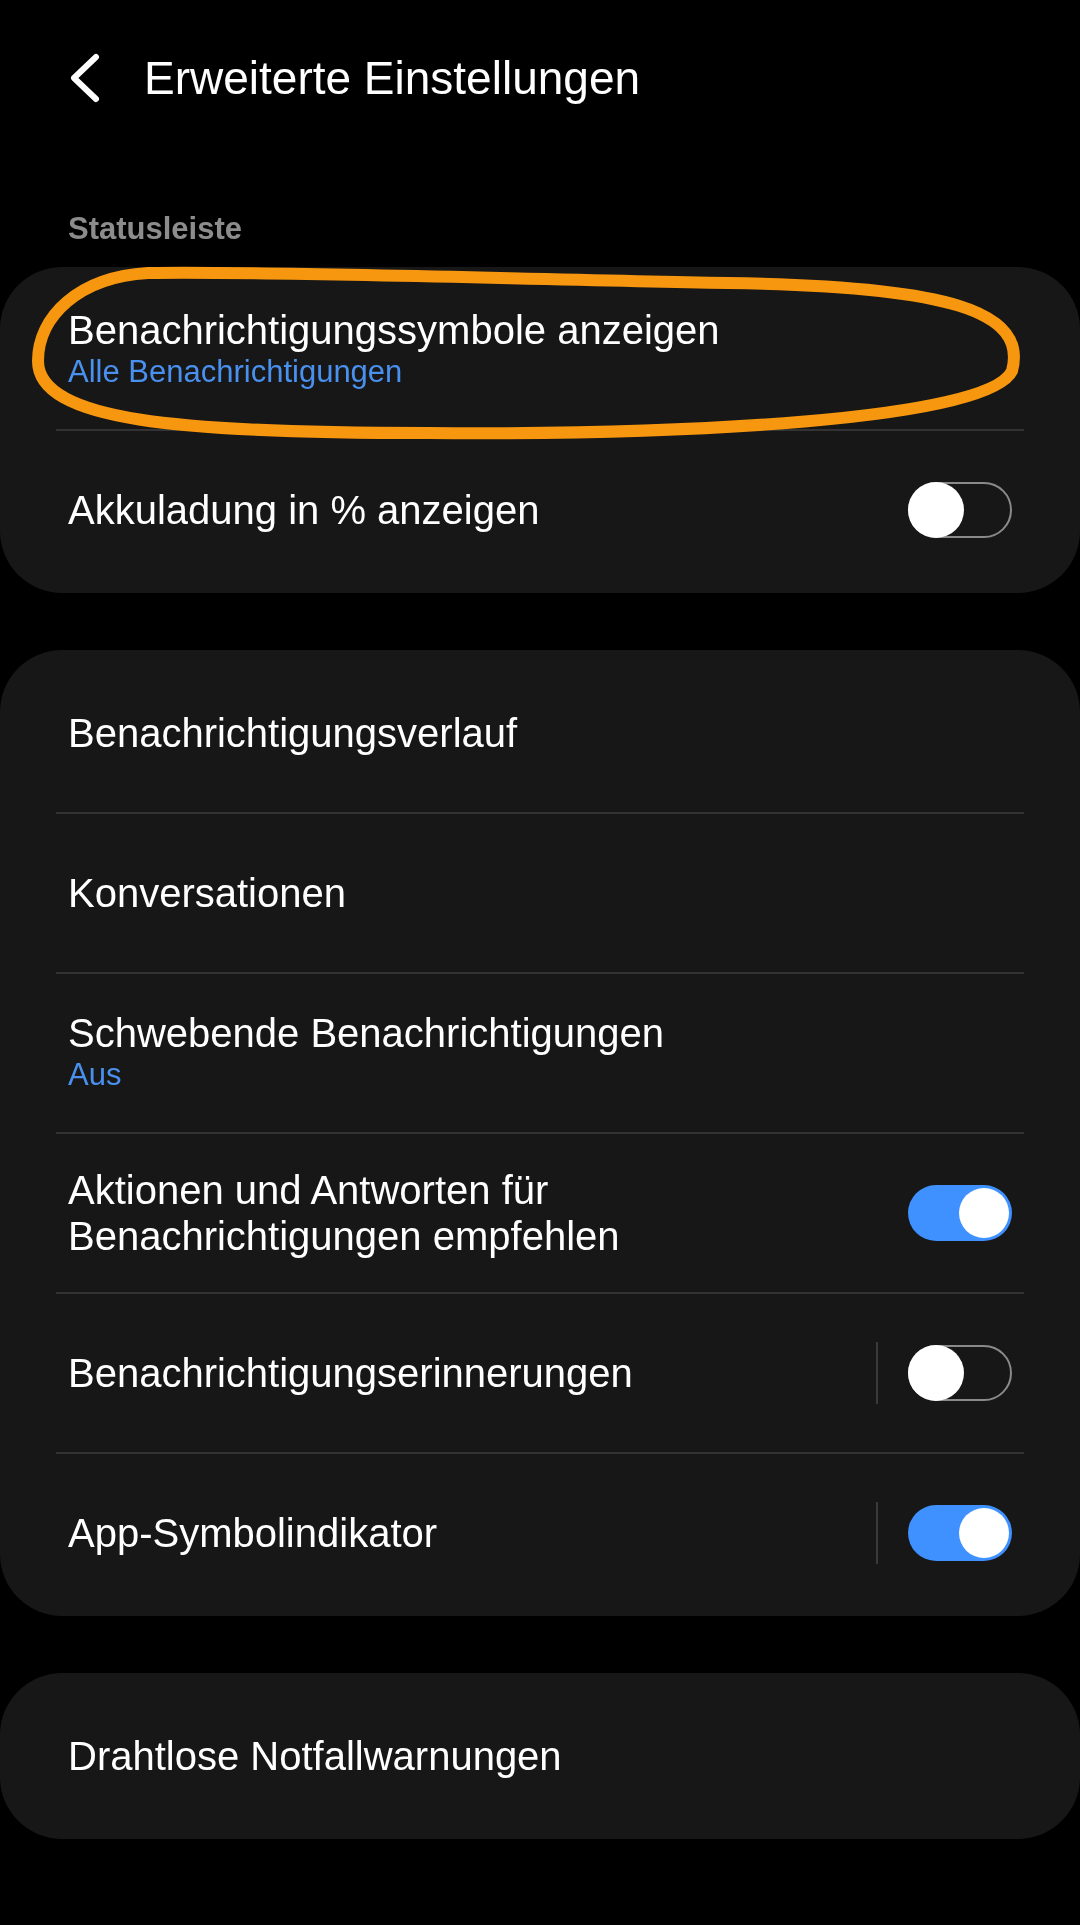 The width and height of the screenshot is (1080, 1925). I want to click on item-title: Aktionen und Antworten für Benachrichtigungen empfehlen, so click(344, 1212).